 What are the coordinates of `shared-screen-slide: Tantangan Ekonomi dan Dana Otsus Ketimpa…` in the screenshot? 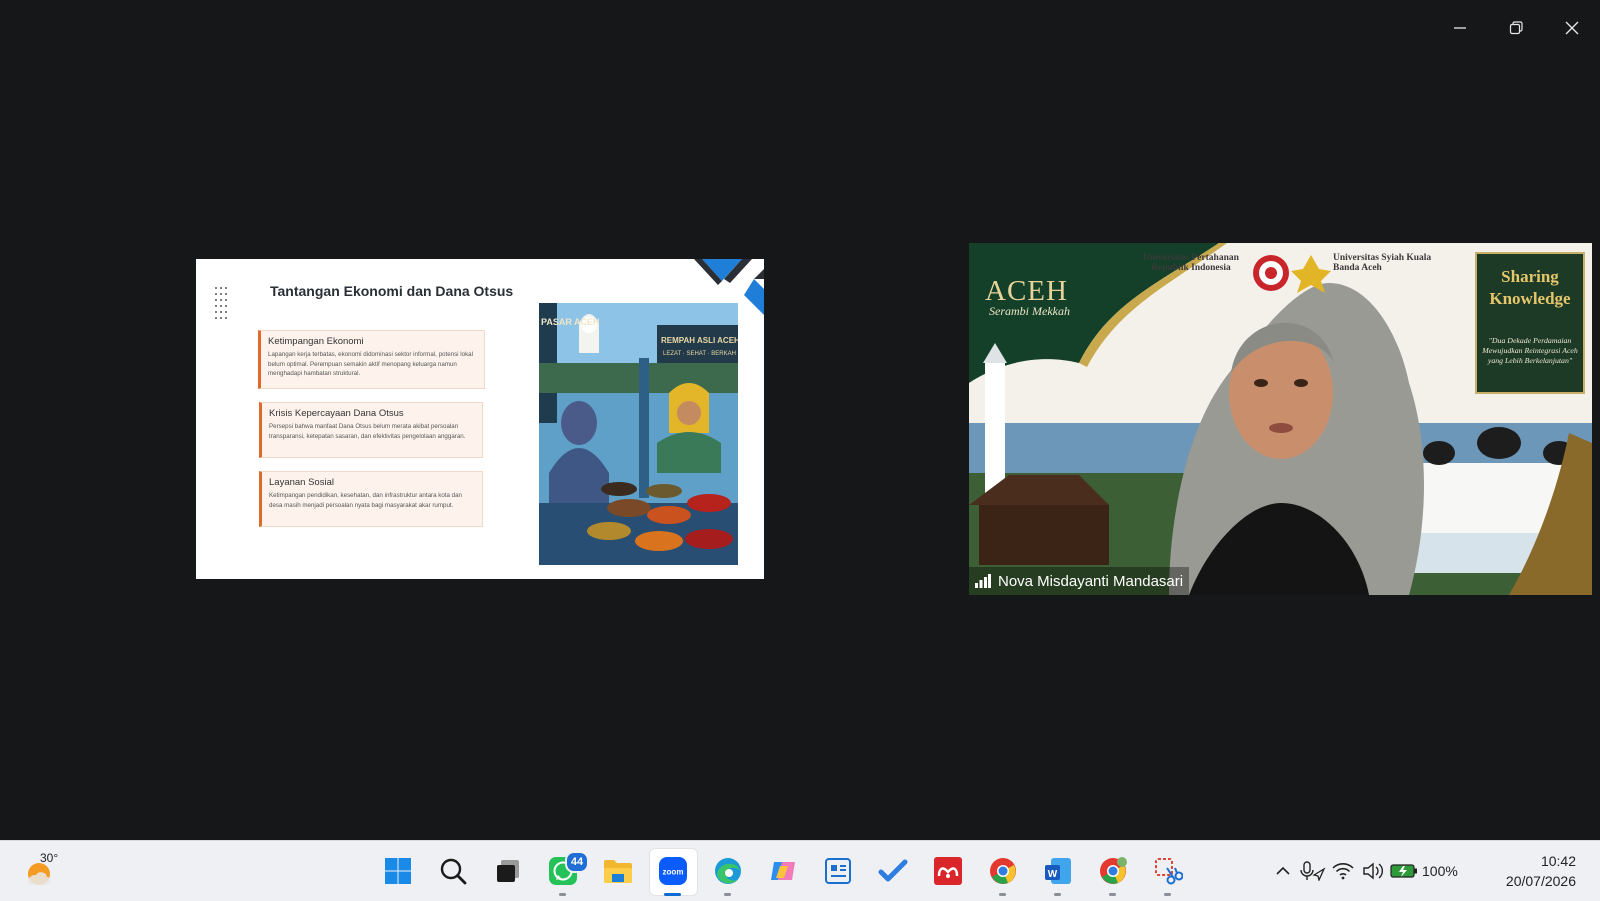 It's located at (480, 419).